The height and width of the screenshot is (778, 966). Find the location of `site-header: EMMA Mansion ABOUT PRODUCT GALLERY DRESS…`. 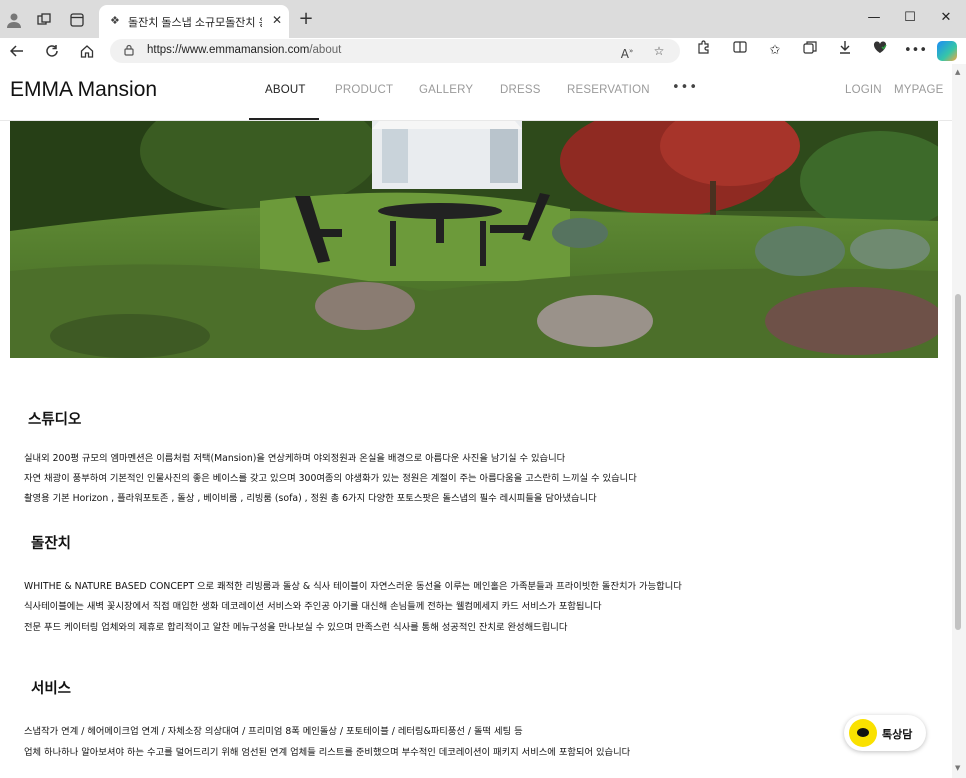

site-header: EMMA Mansion ABOUT PRODUCT GALLERY DRESS… is located at coordinates (476, 92).